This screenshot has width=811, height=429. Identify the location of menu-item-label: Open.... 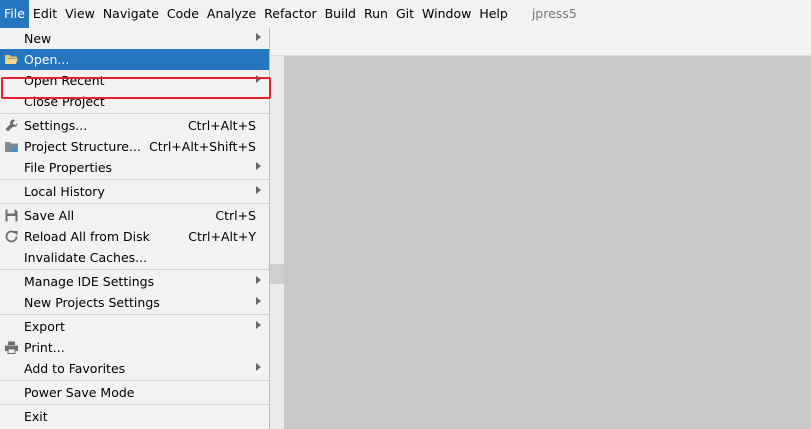
(47, 59).